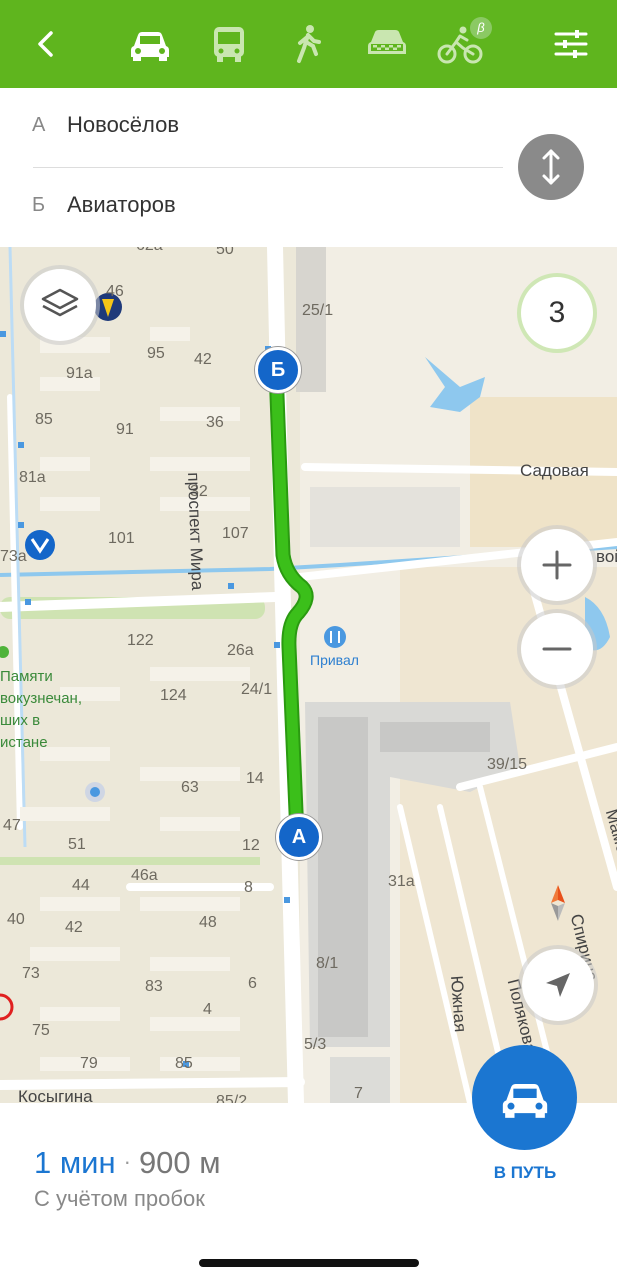  I want to click on transport-mode-bar: β, so click(308, 44).